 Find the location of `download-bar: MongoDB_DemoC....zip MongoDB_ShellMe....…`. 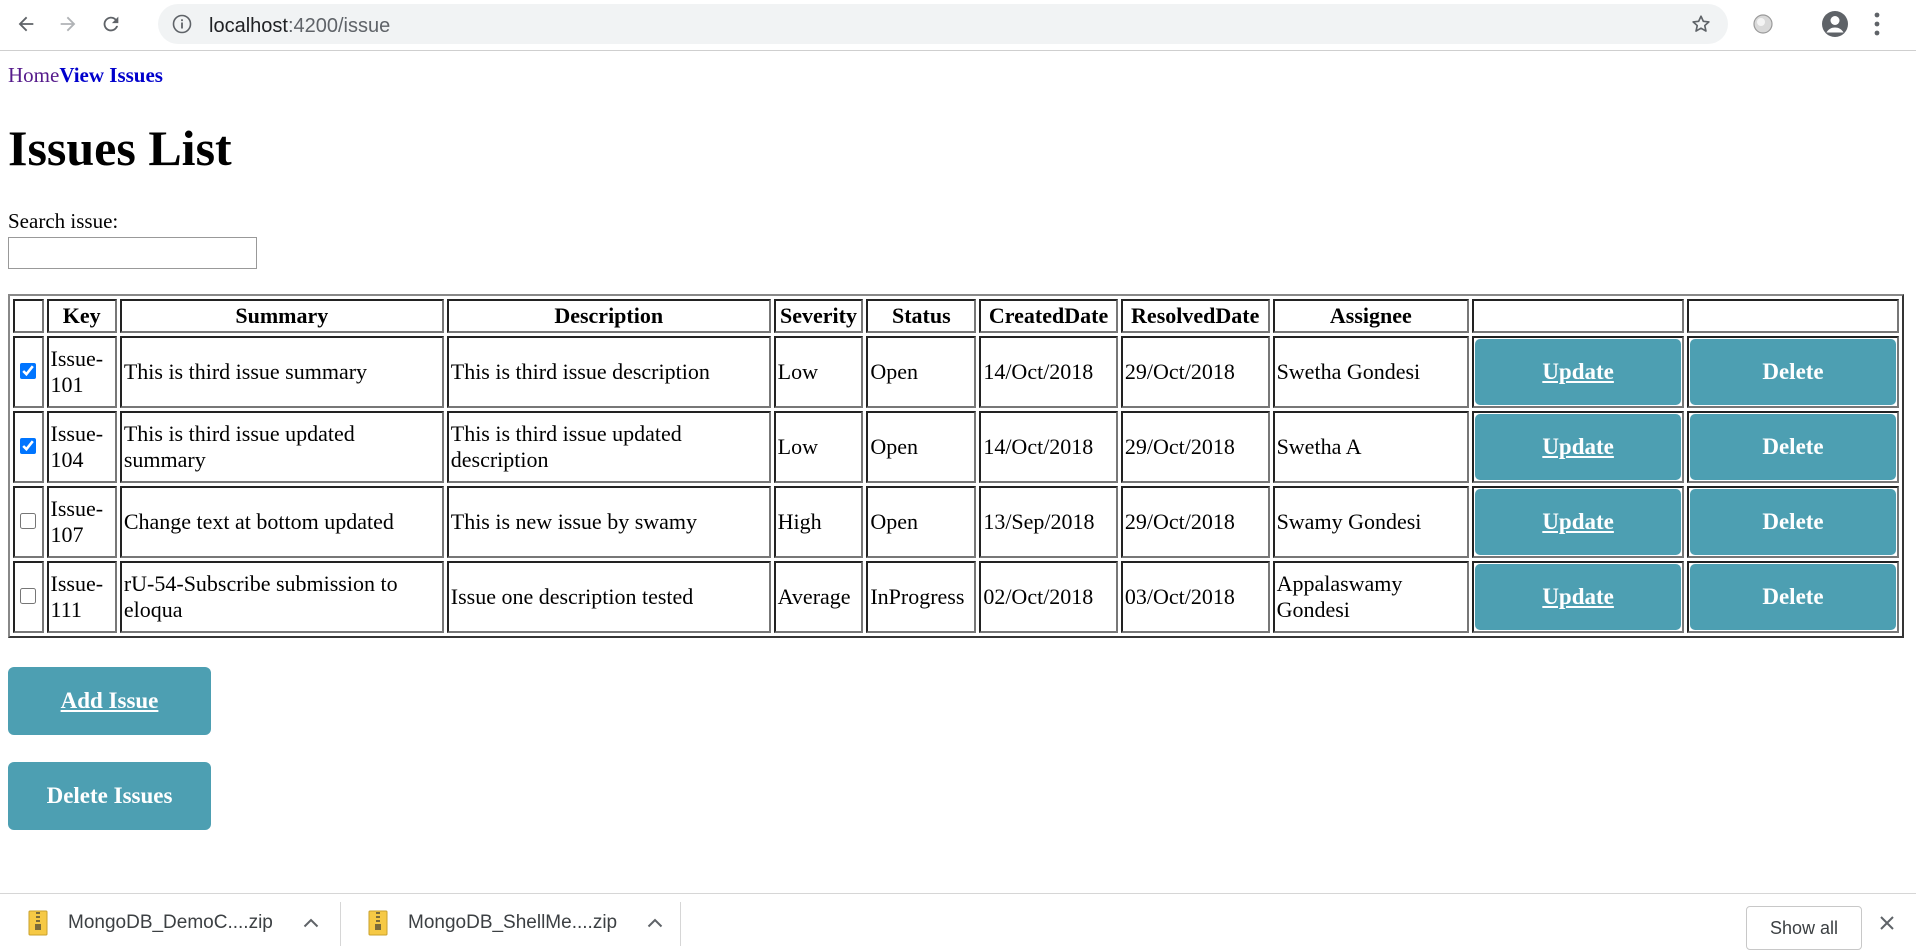

download-bar: MongoDB_DemoC....zip MongoDB_ShellMe....… is located at coordinates (958, 921).